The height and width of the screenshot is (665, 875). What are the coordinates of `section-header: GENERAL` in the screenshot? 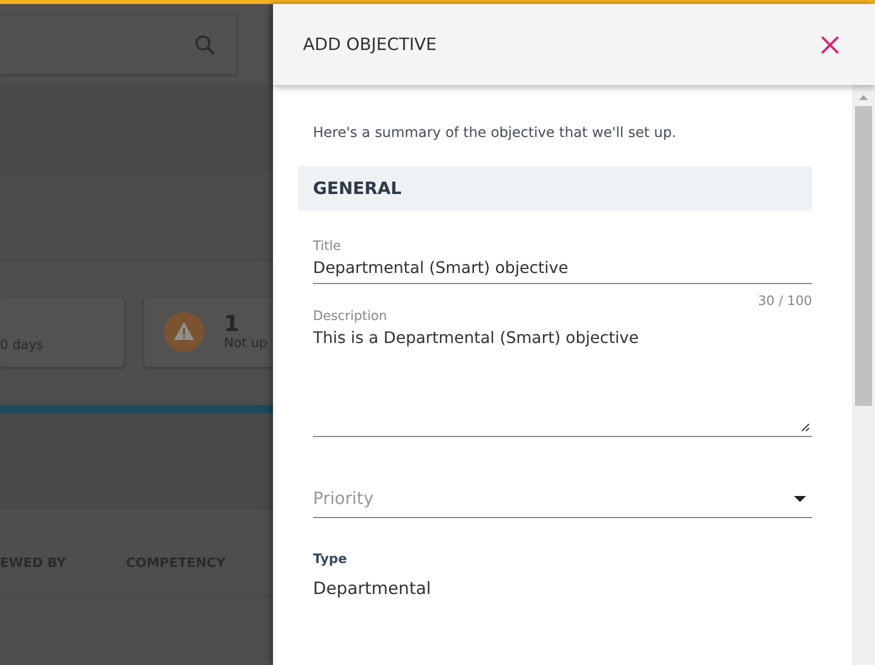 It's located at (555, 188).